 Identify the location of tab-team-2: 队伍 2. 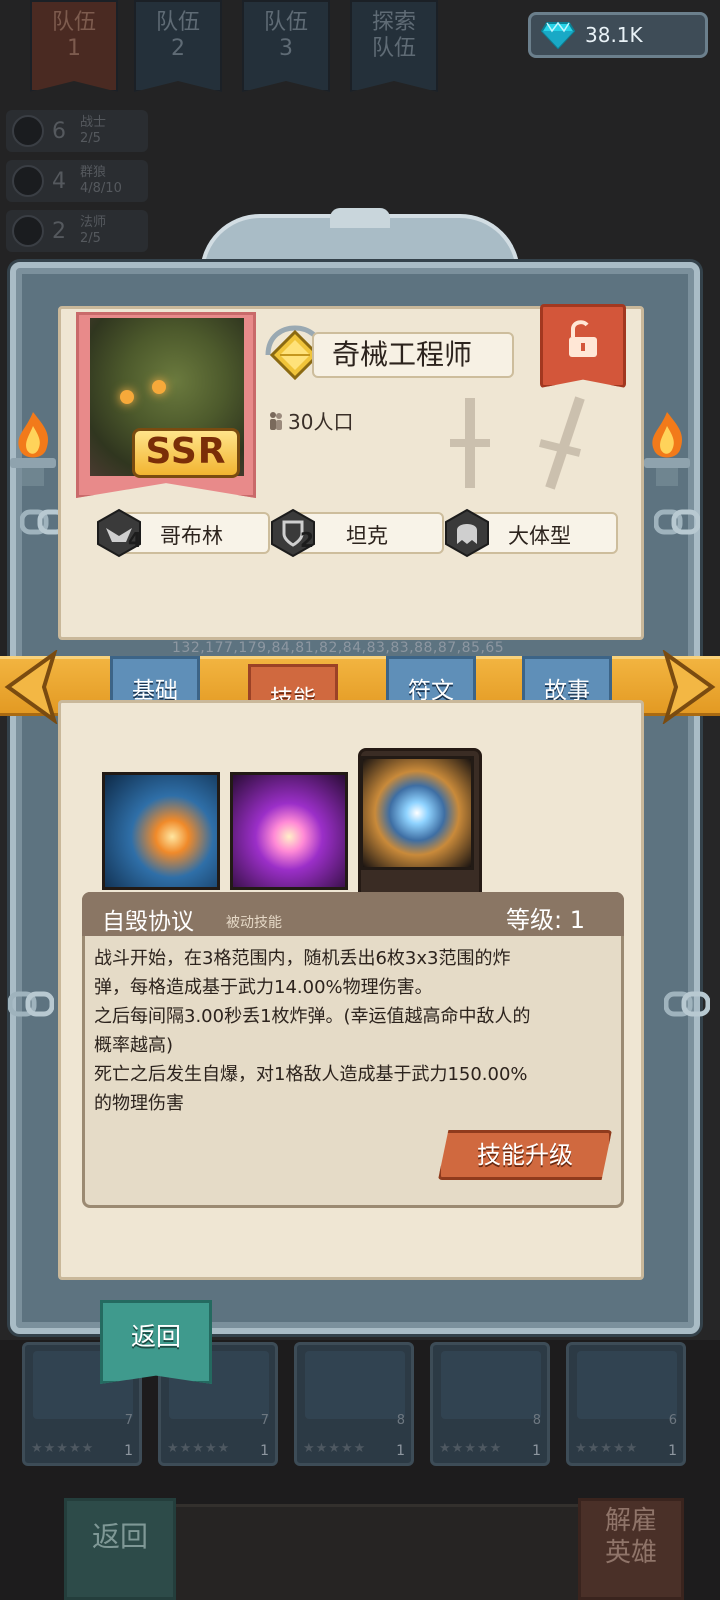
(178, 46).